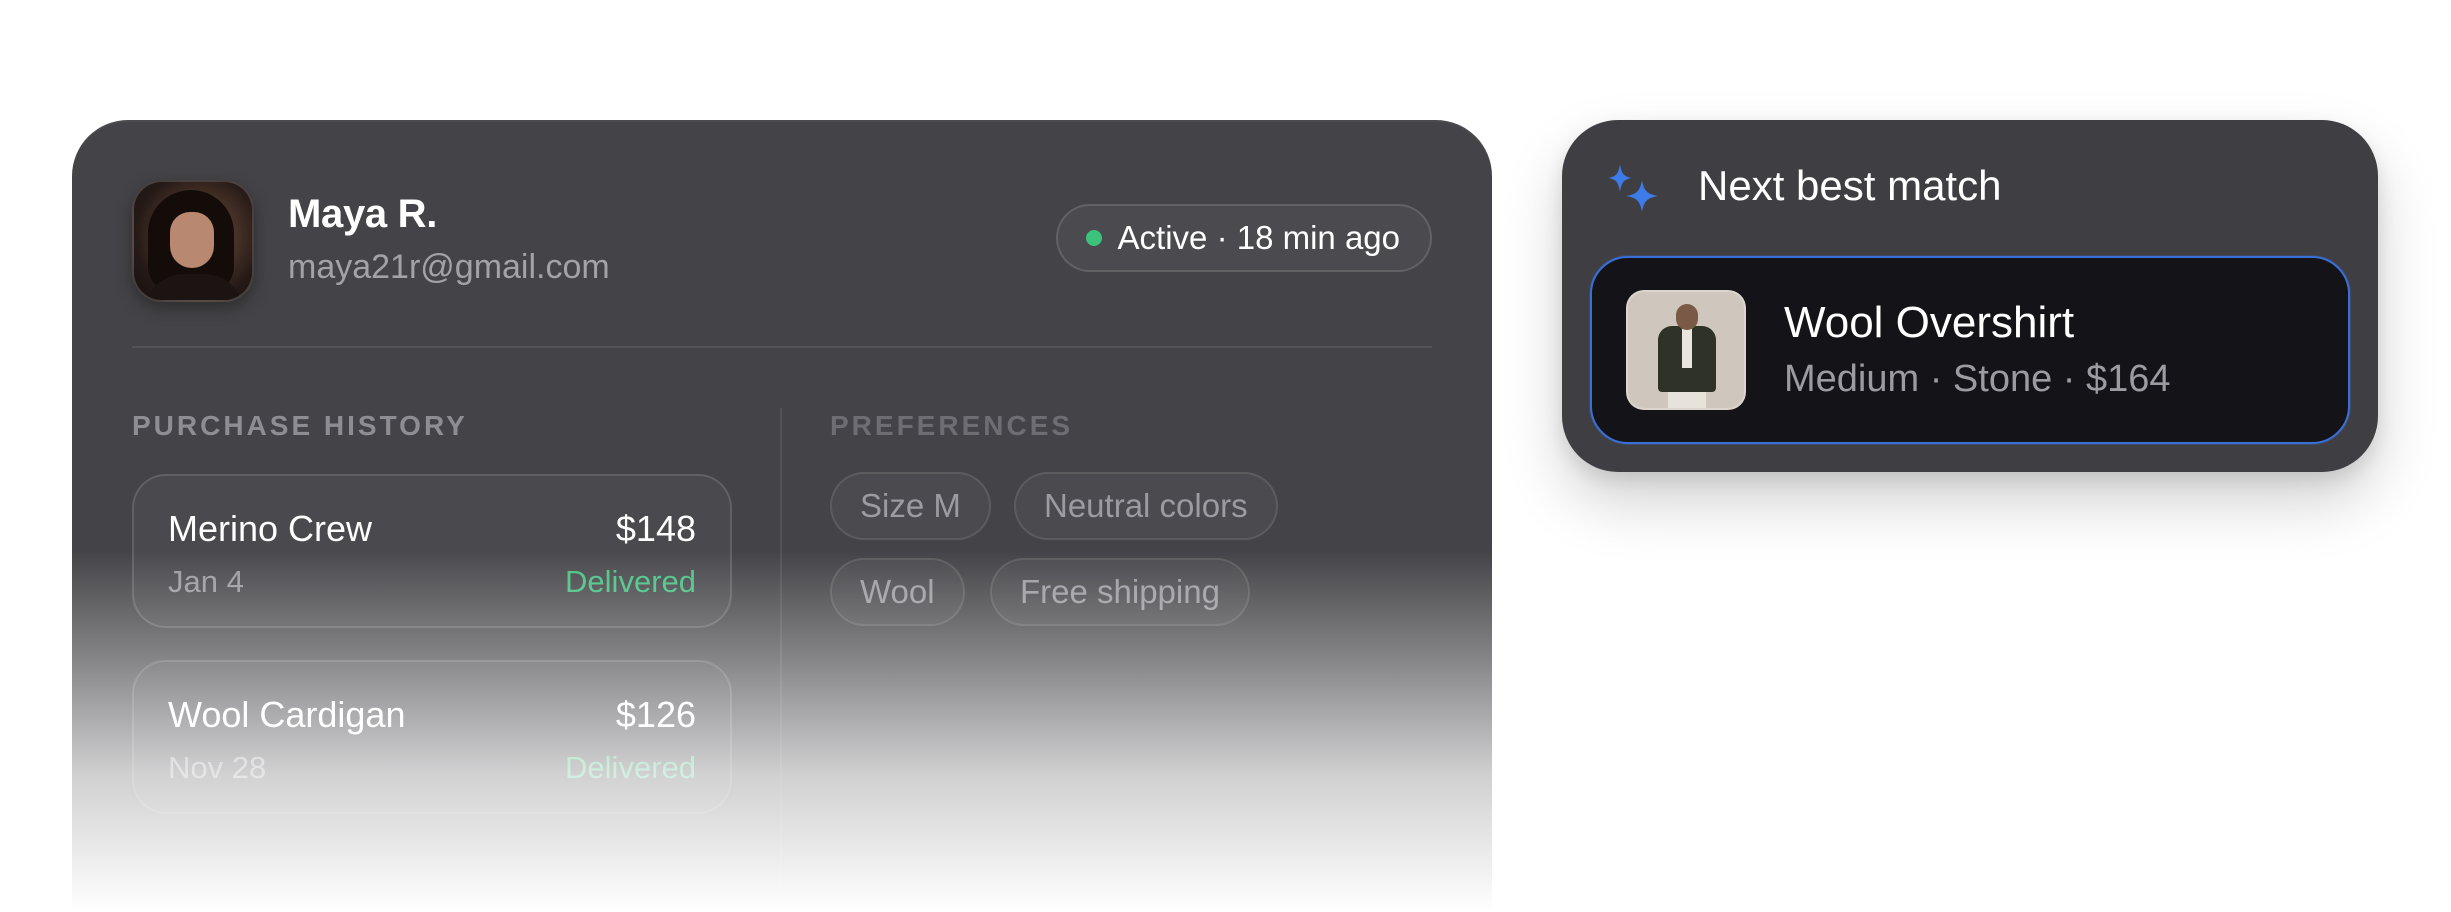 The width and height of the screenshot is (2451, 912). I want to click on customer-name: Maya R., so click(363, 214).